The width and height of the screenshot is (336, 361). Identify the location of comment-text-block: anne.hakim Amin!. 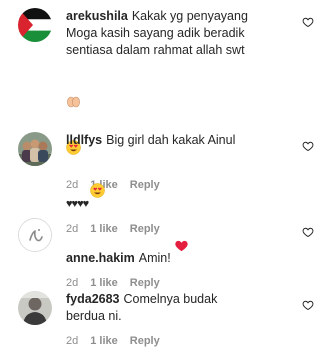
(184, 242).